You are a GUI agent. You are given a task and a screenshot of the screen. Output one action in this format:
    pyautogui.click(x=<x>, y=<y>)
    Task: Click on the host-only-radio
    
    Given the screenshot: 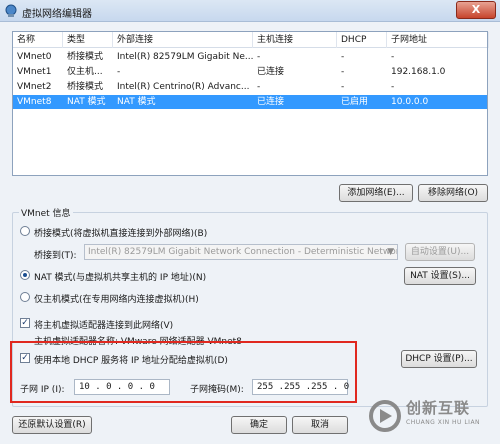 What is the action you would take?
    pyautogui.click(x=25, y=297)
    